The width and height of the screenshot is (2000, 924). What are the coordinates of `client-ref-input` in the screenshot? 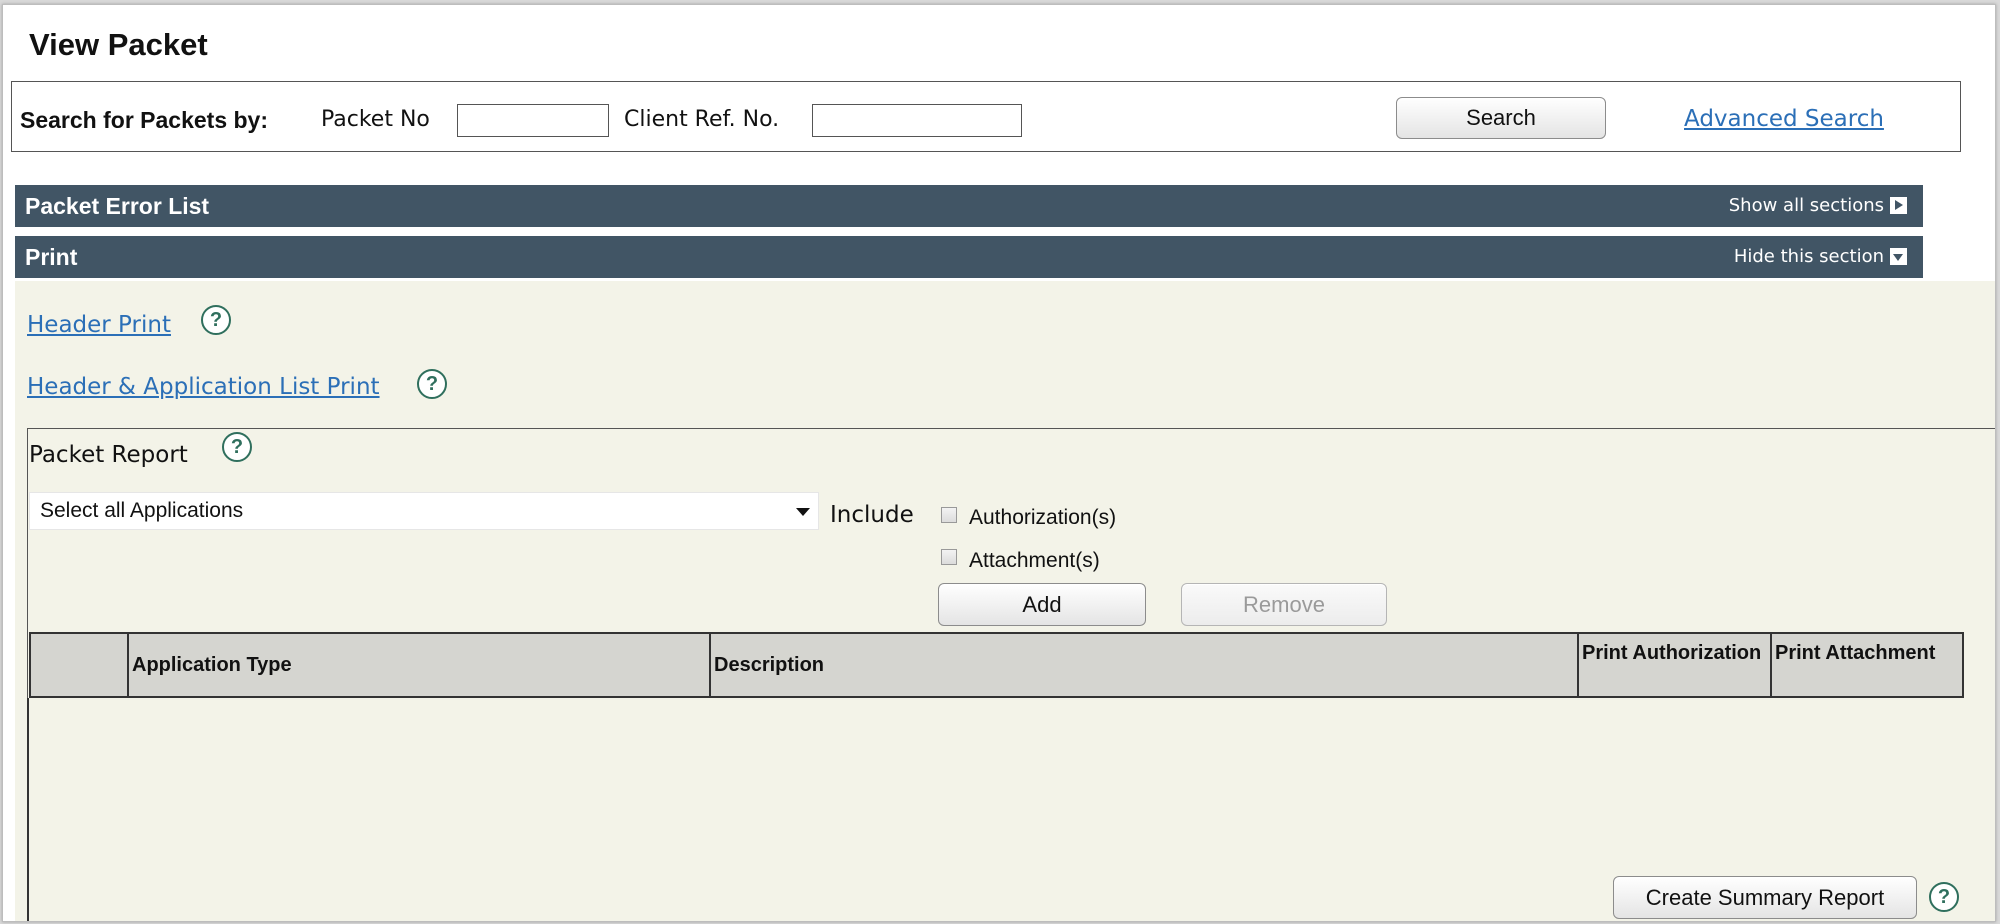 It's located at (917, 120).